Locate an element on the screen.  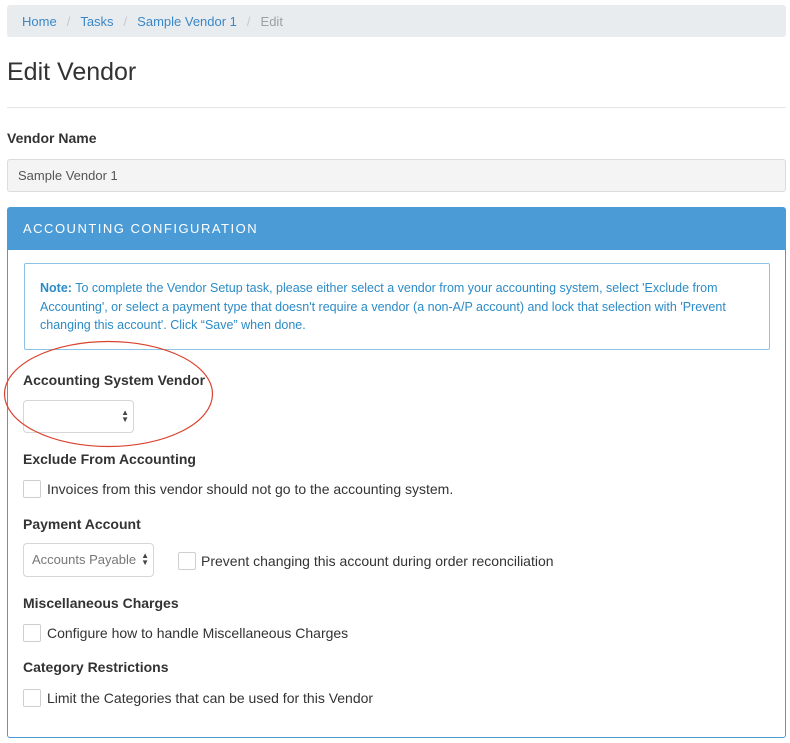
category-restrictions-checkbox is located at coordinates (32, 698).